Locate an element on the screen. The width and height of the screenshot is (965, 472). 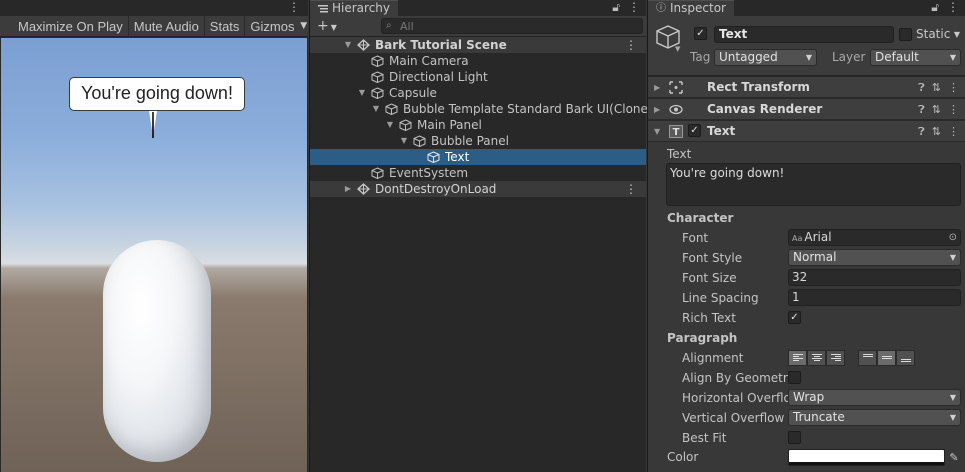
vertical-overflow-dropdown: Truncate ▼ is located at coordinates (874, 417).